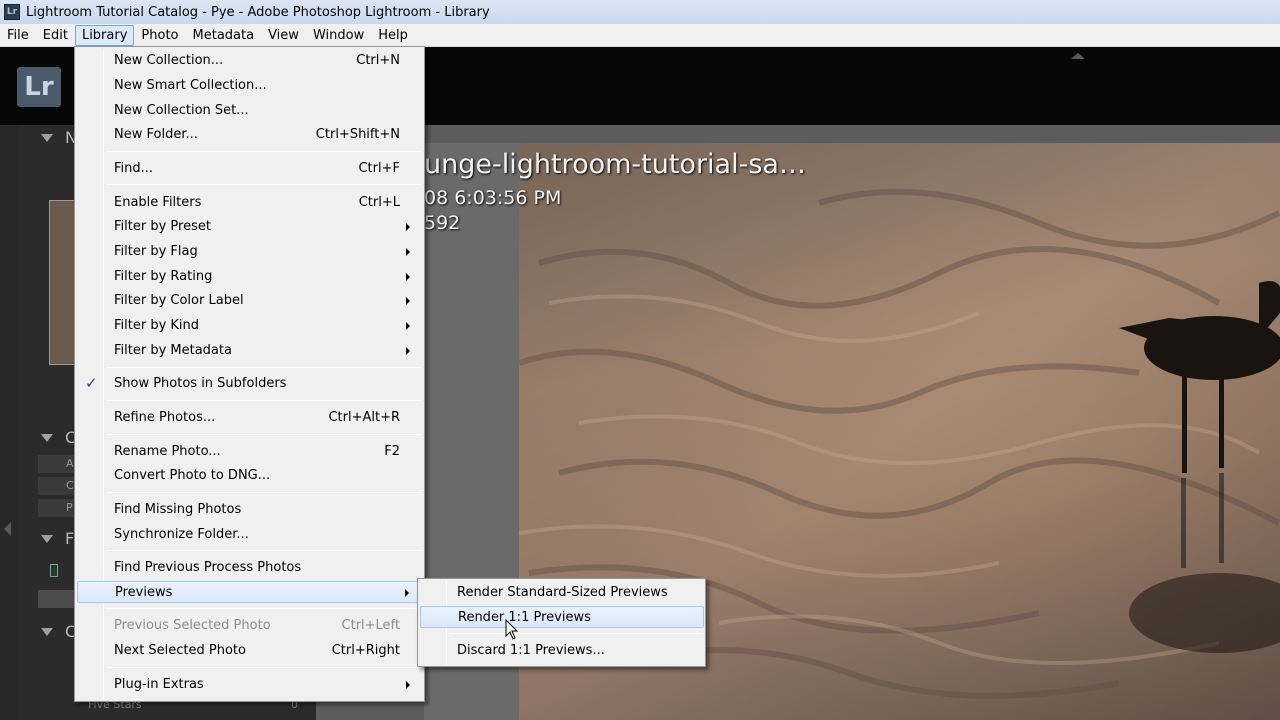 The image size is (1280, 720). Describe the element at coordinates (249, 203) in the screenshot. I see `menu-item-enable-filters: Enable Filters Ctrl+L` at that location.